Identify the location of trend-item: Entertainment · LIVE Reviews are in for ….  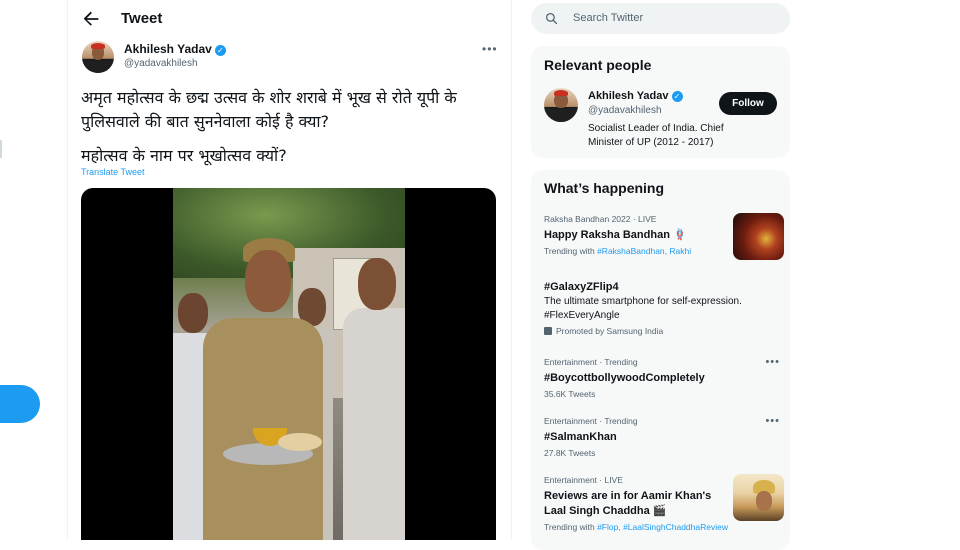
(664, 504).